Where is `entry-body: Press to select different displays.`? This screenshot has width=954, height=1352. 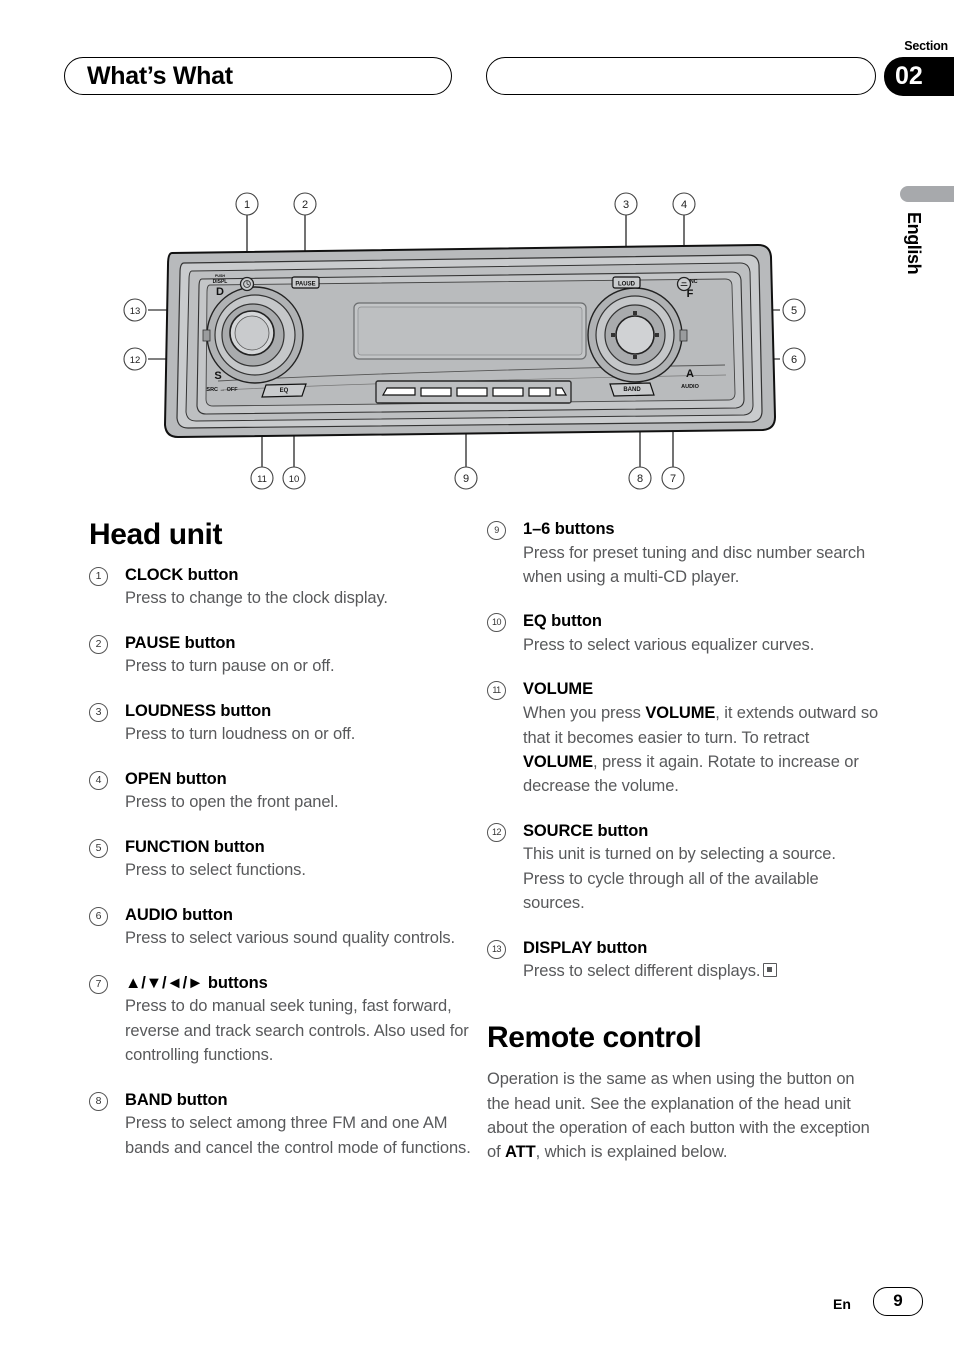 entry-body: Press to select different displays. is located at coordinates (701, 971).